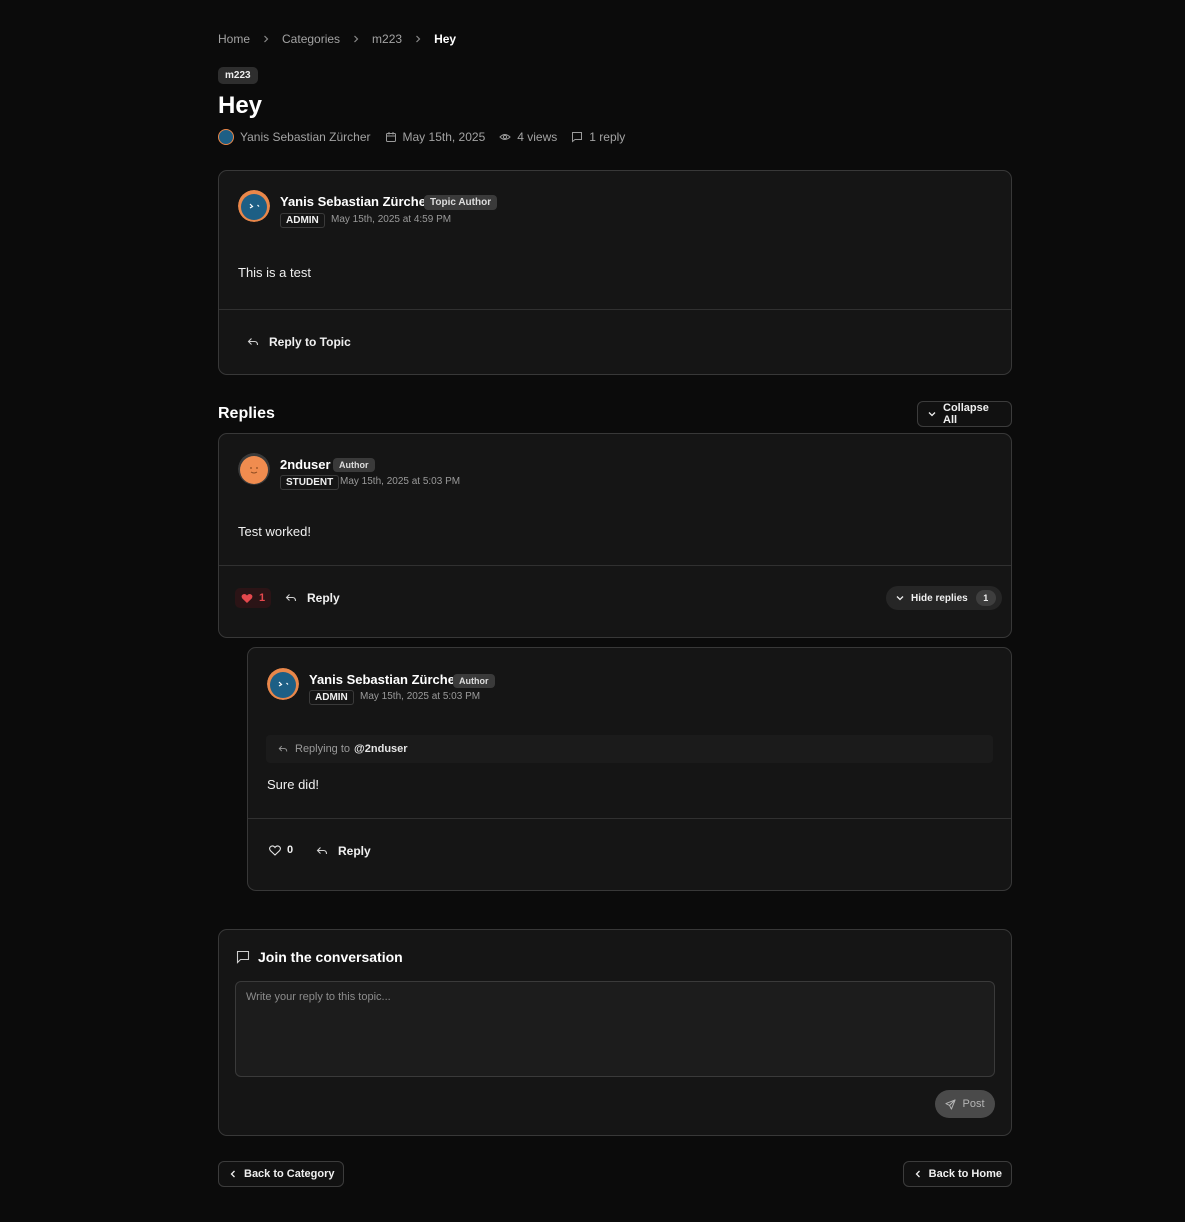 The width and height of the screenshot is (1185, 1222). I want to click on composer-title-text: Join the conversation, so click(330, 957).